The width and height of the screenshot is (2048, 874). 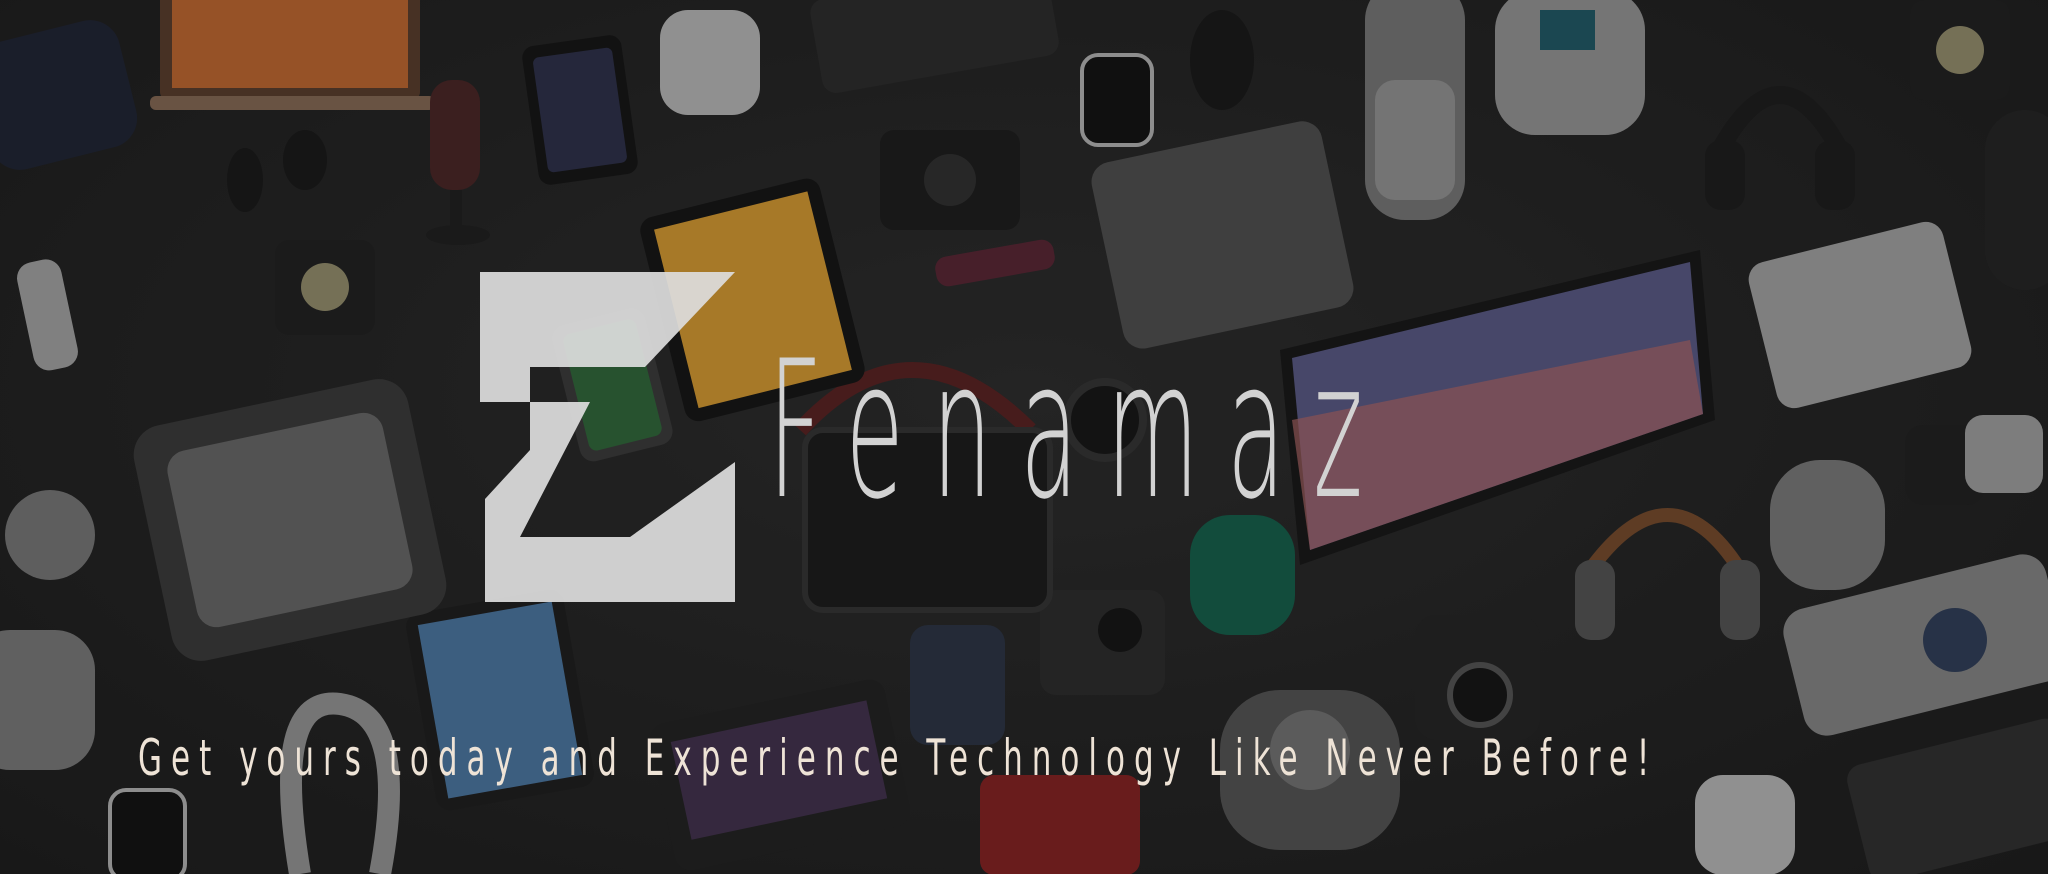 What do you see at coordinates (607, 437) in the screenshot?
I see `fenamaz-logo-icon` at bounding box center [607, 437].